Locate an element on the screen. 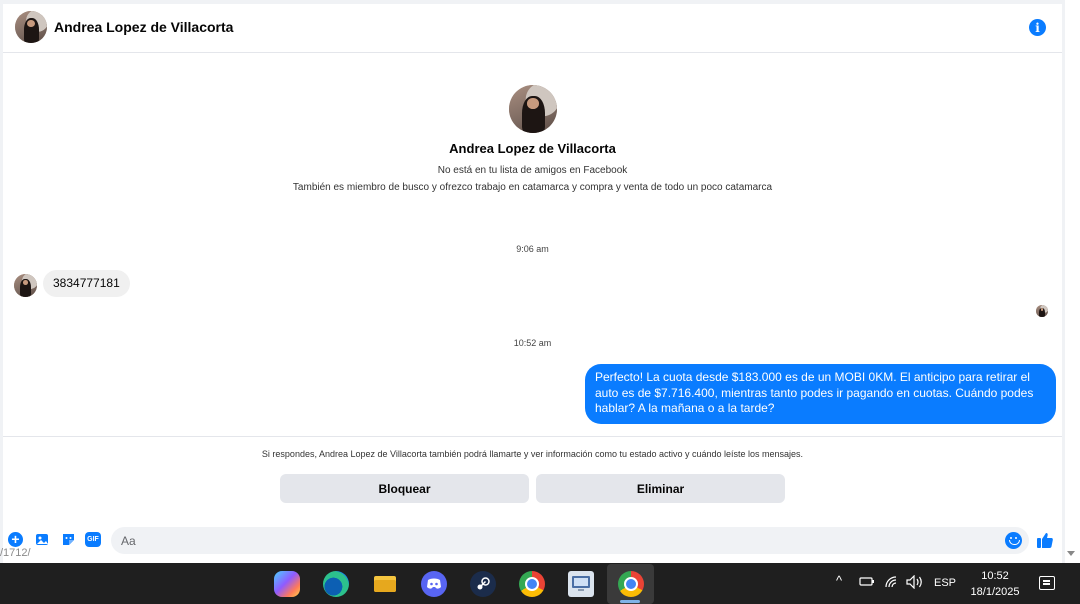  contact-name: Andrea Lopez de Villacorta is located at coordinates (143, 27).